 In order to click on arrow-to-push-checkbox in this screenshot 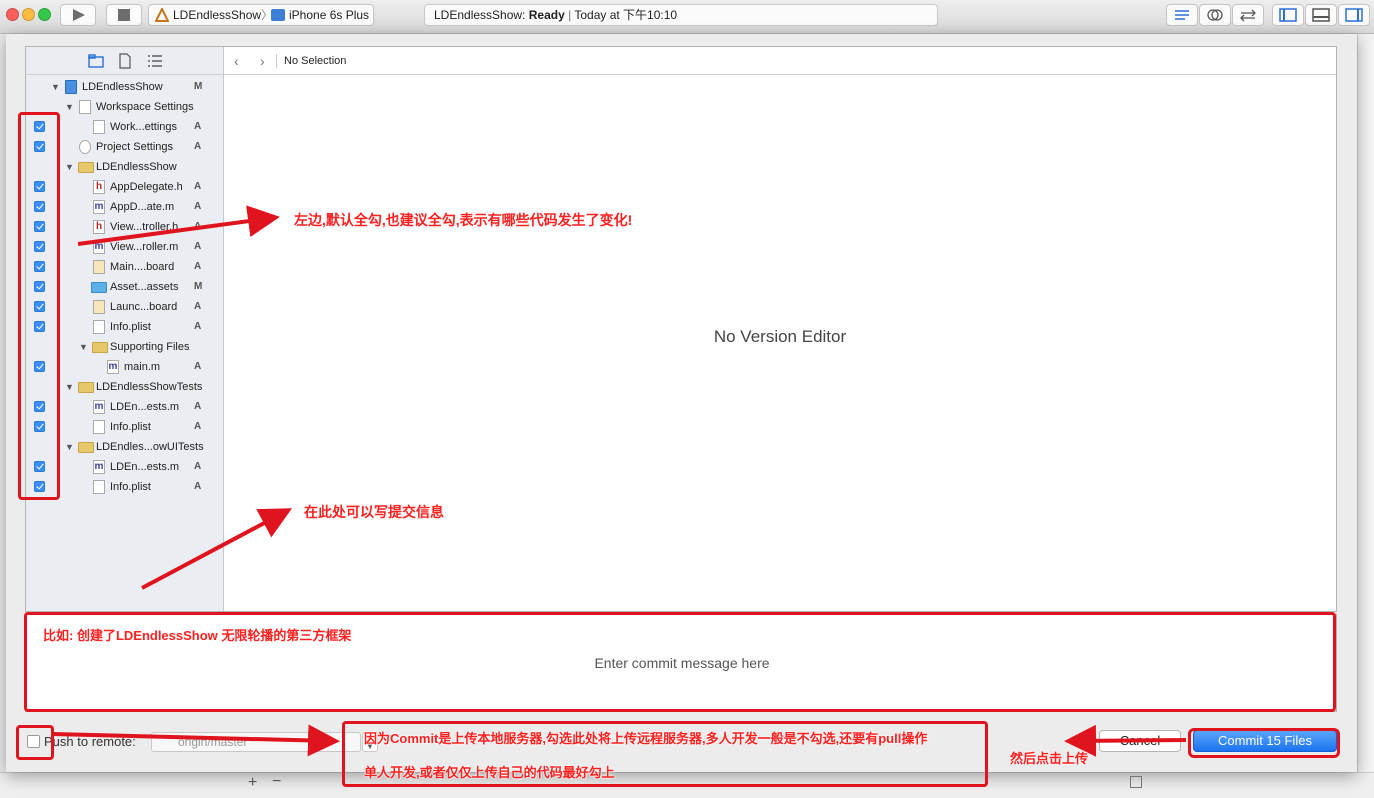, I will do `click(195, 740)`.